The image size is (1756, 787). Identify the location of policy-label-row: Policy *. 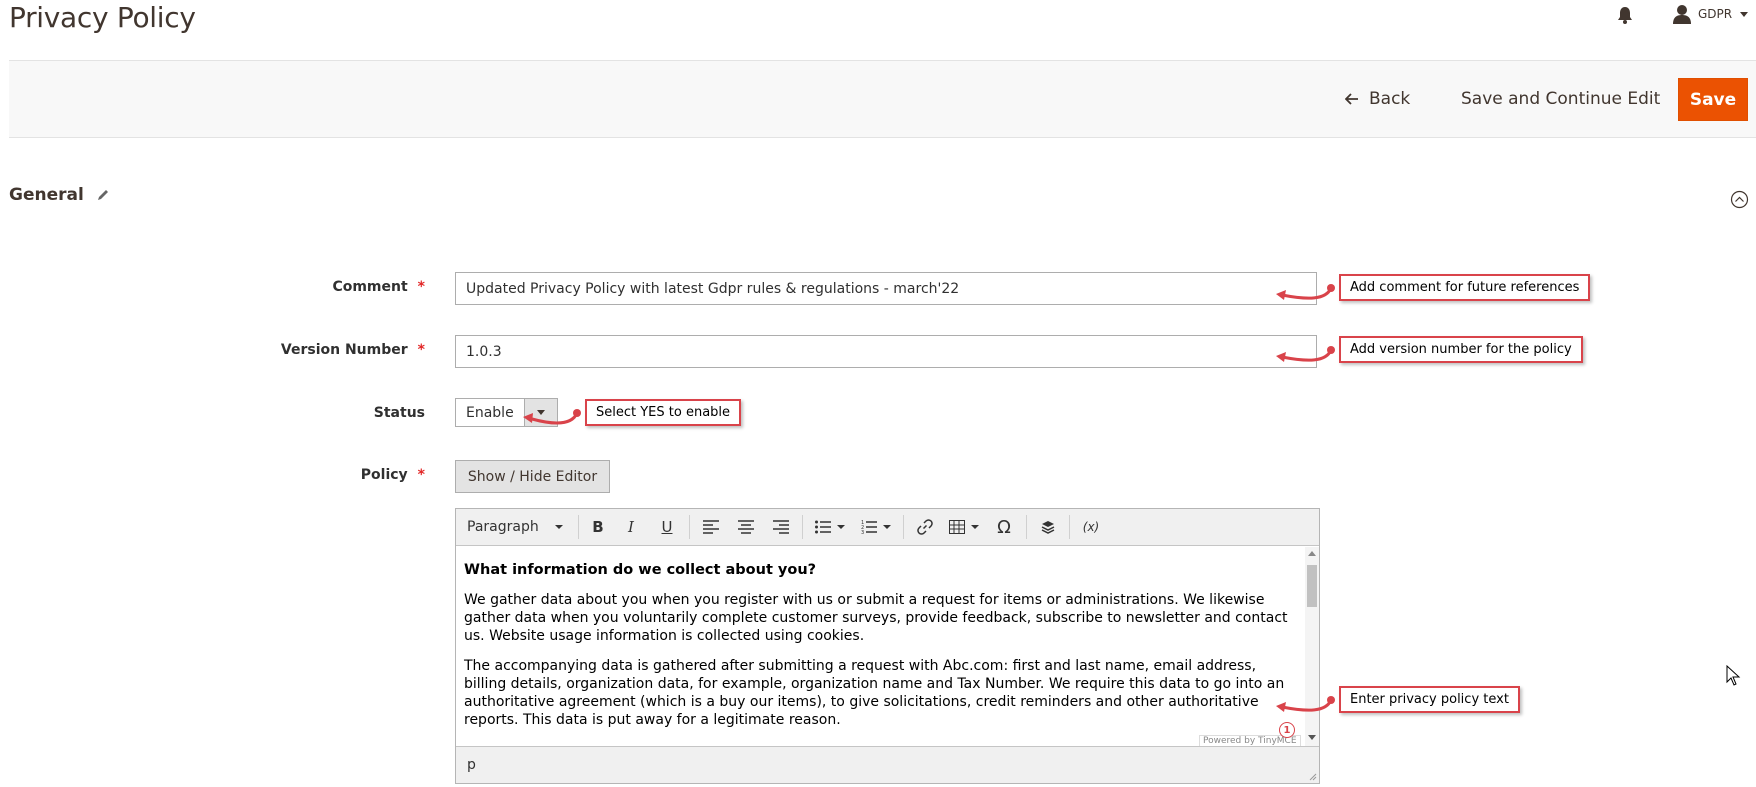
(275, 475).